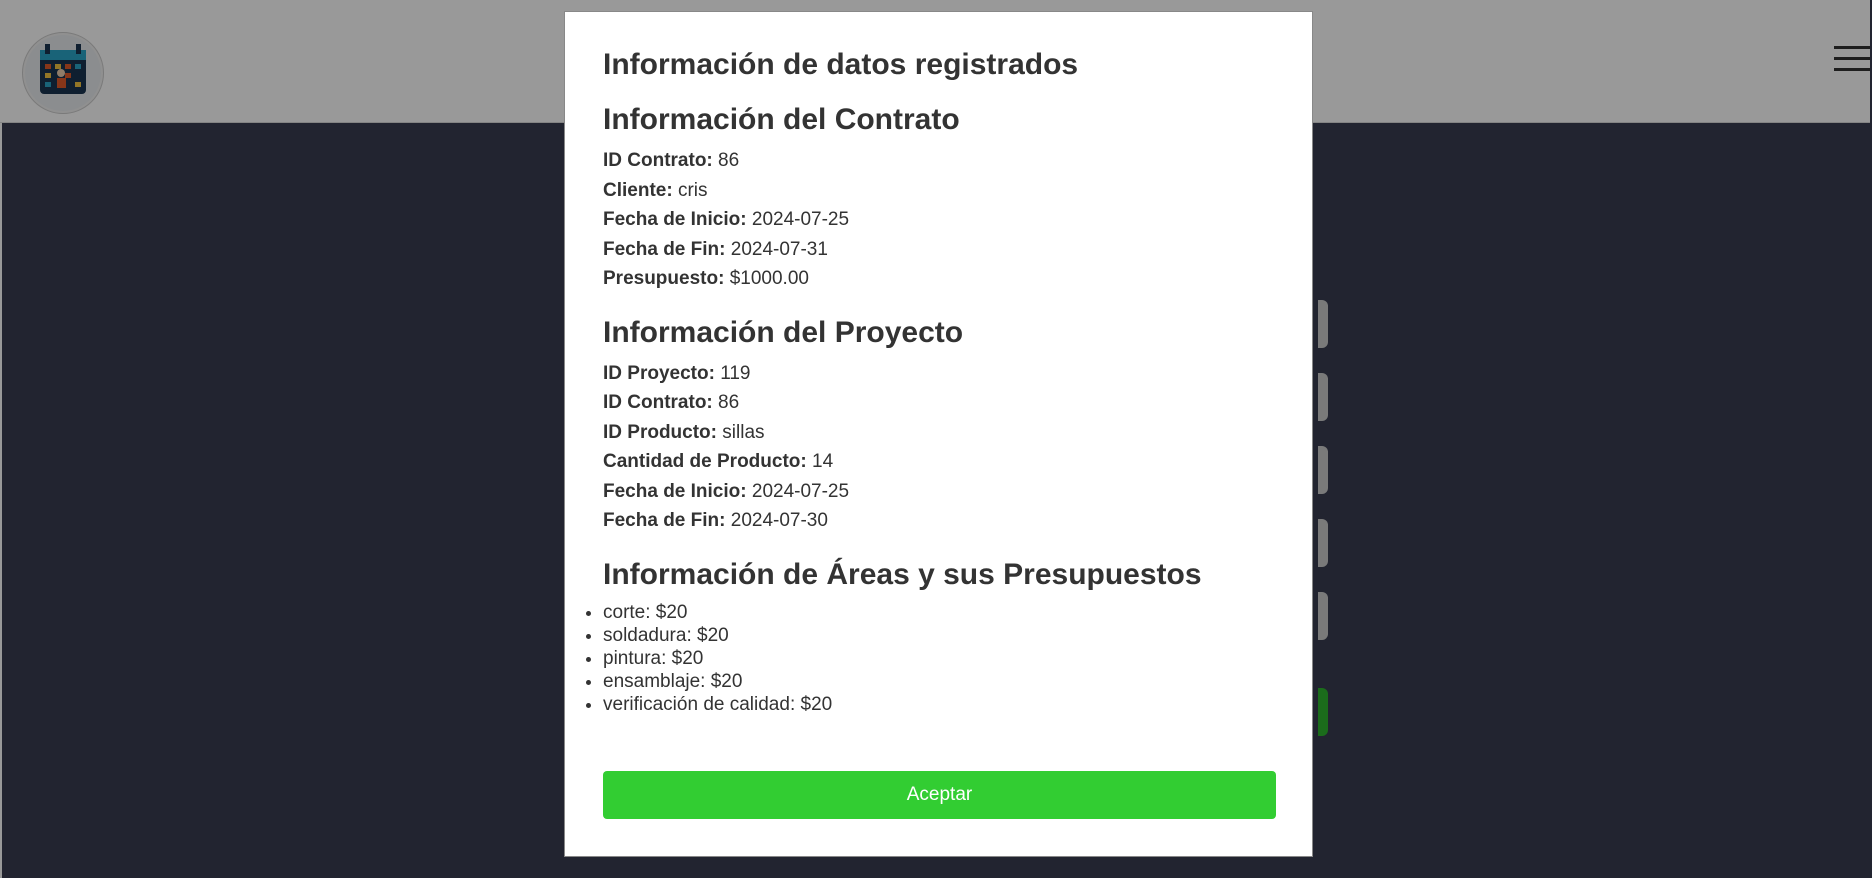 The height and width of the screenshot is (878, 1872). Describe the element at coordinates (938, 250) in the screenshot. I see `contract-row: Fecha de Fin: 2024-07-31` at that location.